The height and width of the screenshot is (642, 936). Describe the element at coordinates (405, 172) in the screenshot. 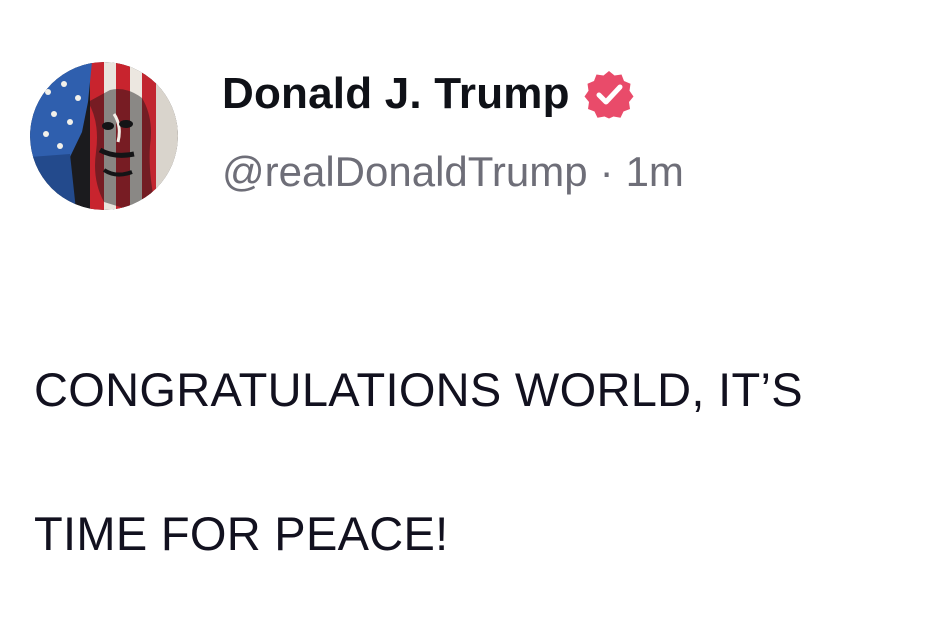

I see `author-handle: @realDonaldTrump` at that location.